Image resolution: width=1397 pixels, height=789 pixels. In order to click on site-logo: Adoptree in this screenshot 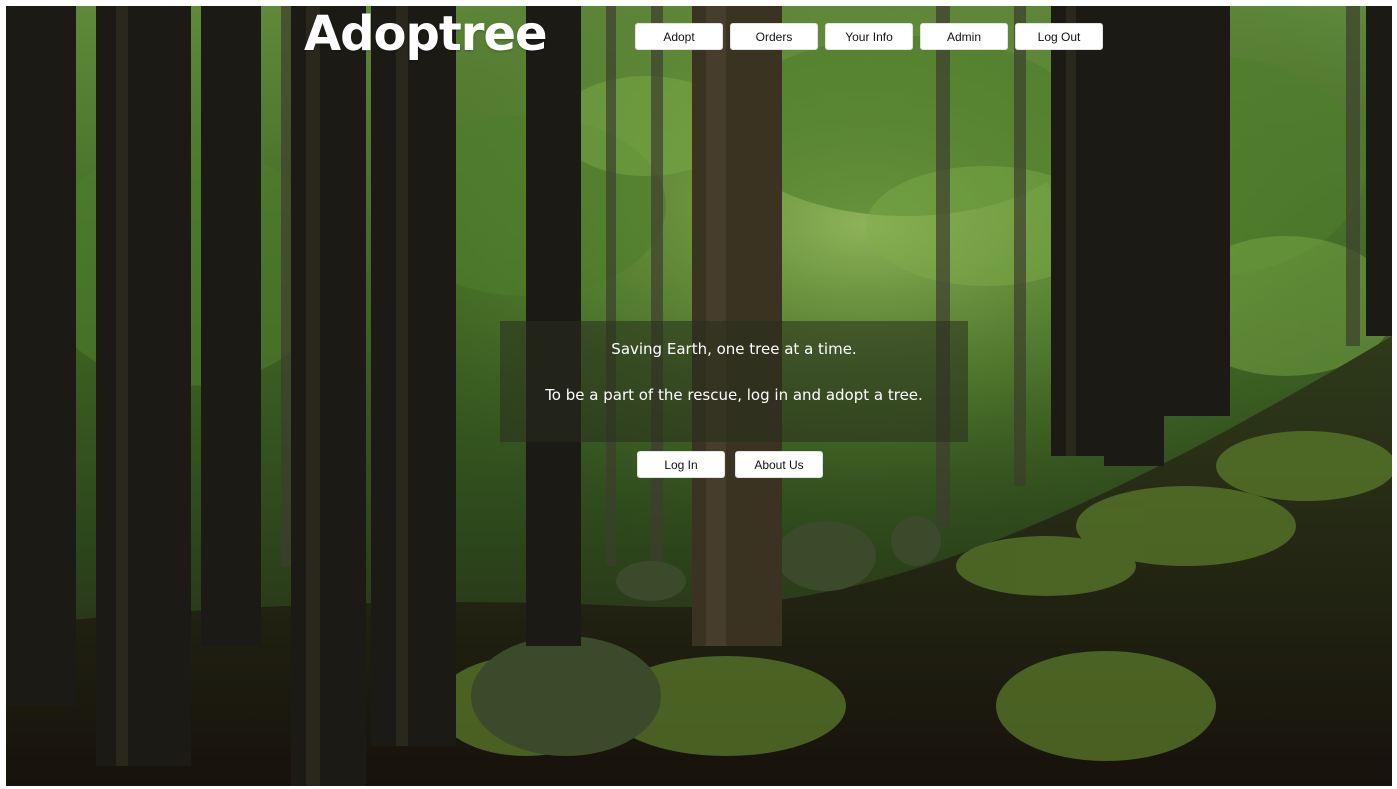, I will do `click(426, 35)`.